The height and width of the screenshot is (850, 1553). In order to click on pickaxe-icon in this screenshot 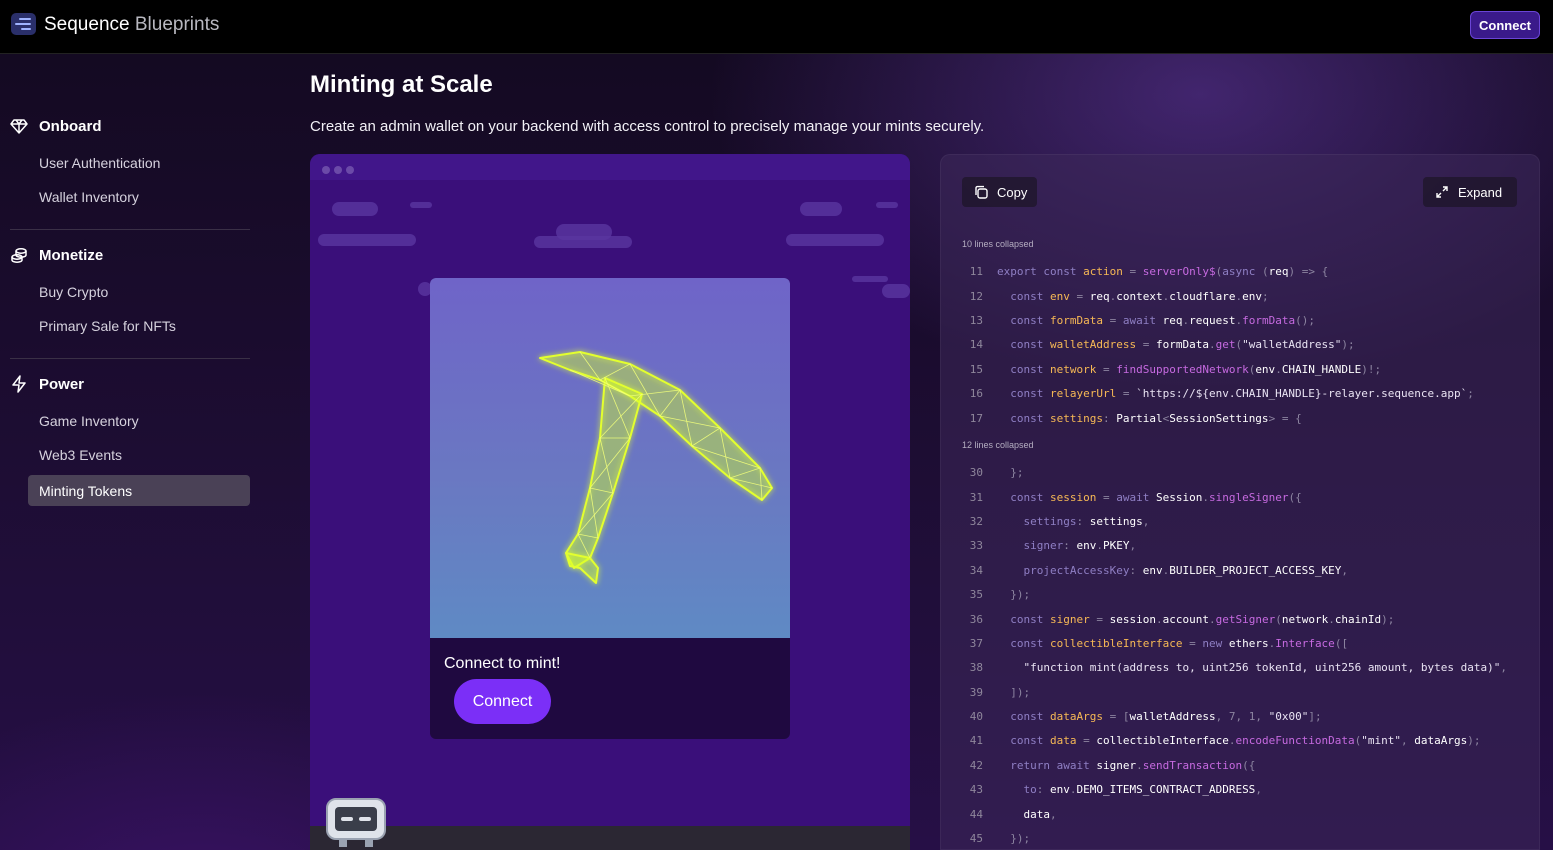, I will do `click(656, 467)`.